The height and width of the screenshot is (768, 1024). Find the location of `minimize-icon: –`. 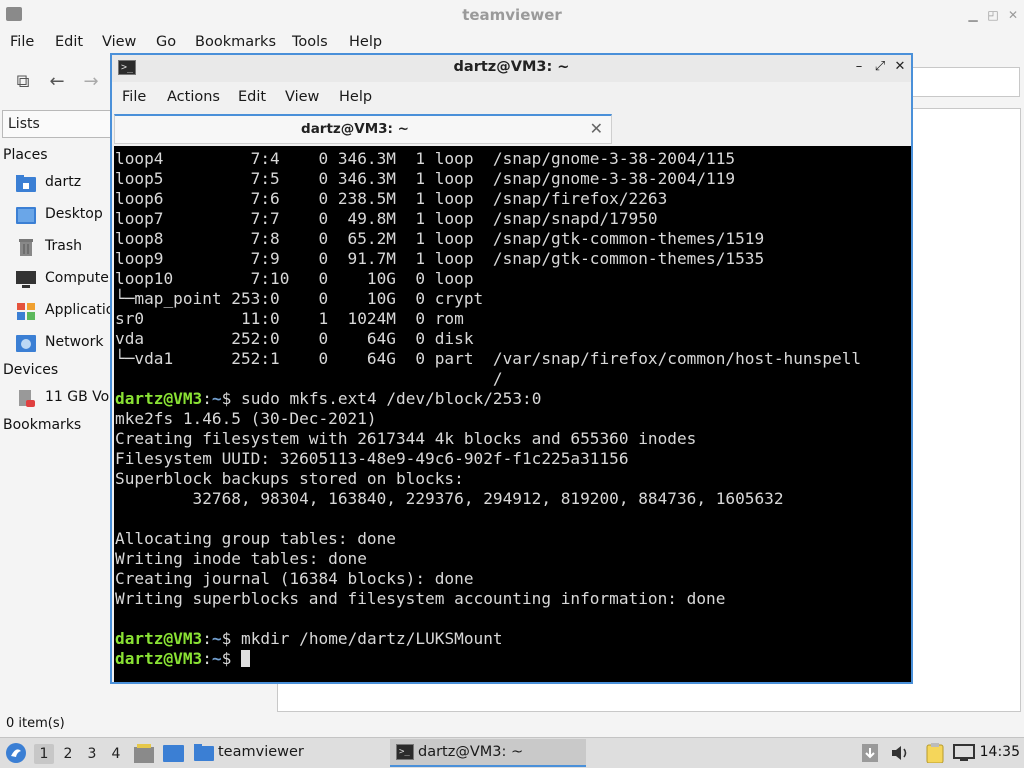

minimize-icon: – is located at coordinates (859, 68).